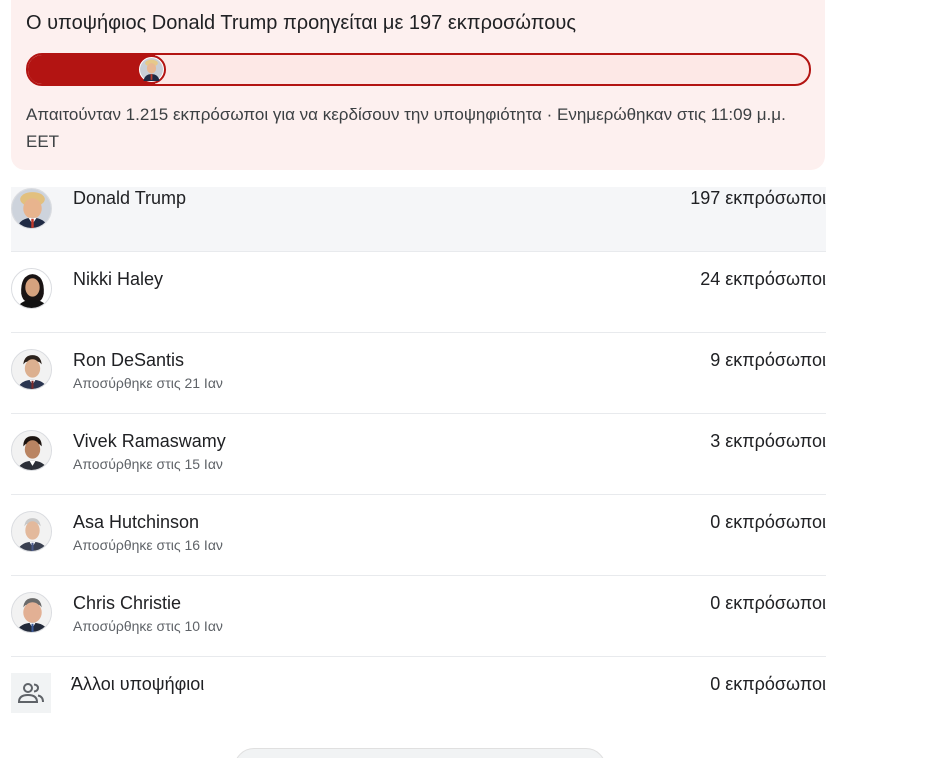 Image resolution: width=948 pixels, height=758 pixels. I want to click on candidate-info: Asa Hutchinson Αποσύρθηκε στις 16 Ιαν, so click(148, 533).